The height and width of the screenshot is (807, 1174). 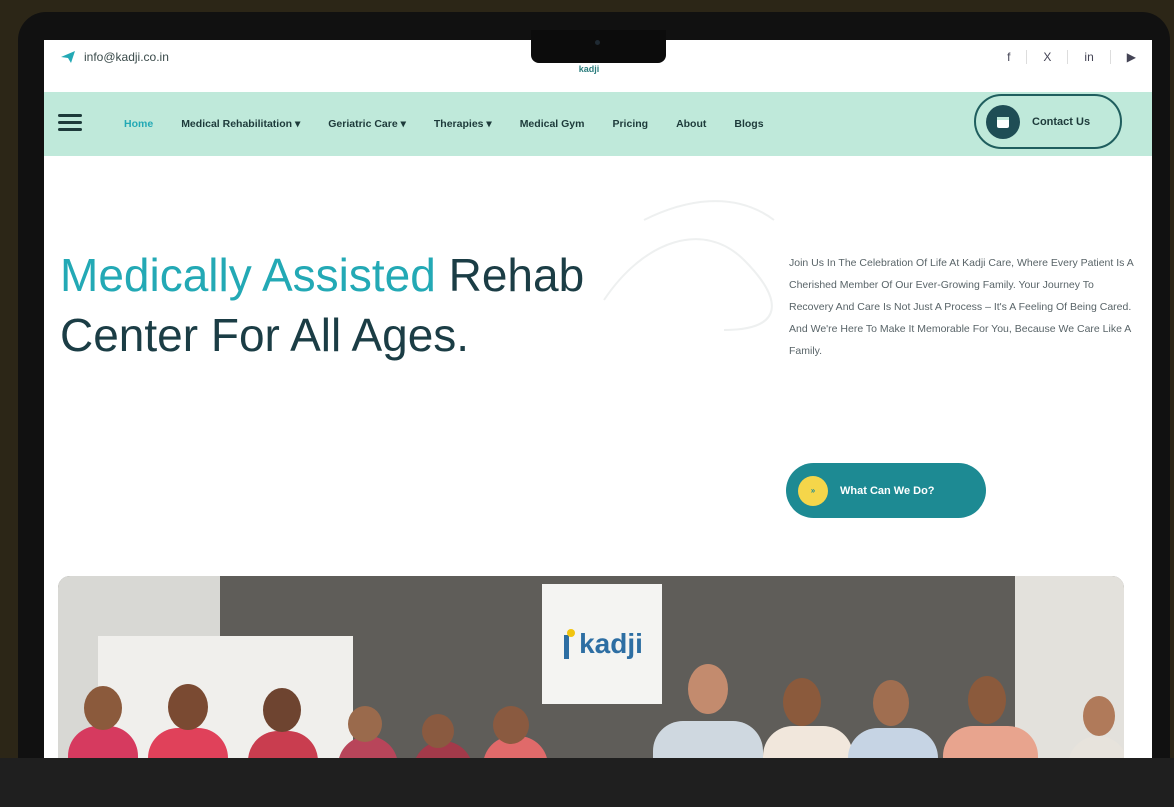 What do you see at coordinates (570, 644) in the screenshot?
I see `kadji-logo-icon` at bounding box center [570, 644].